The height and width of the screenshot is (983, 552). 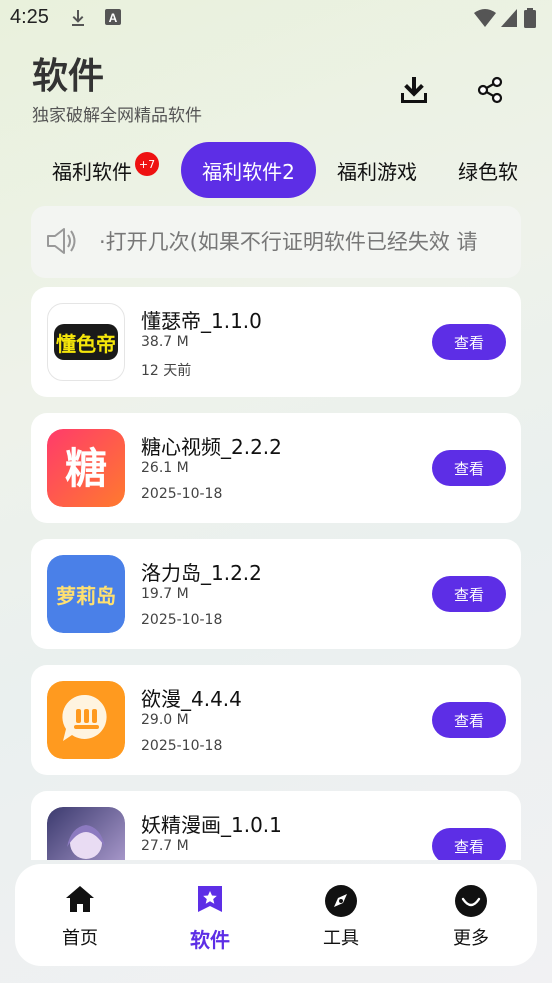 I want to click on notice-bar: ·打开几次(如果不行证明软件已经失效 请, so click(x=276, y=242).